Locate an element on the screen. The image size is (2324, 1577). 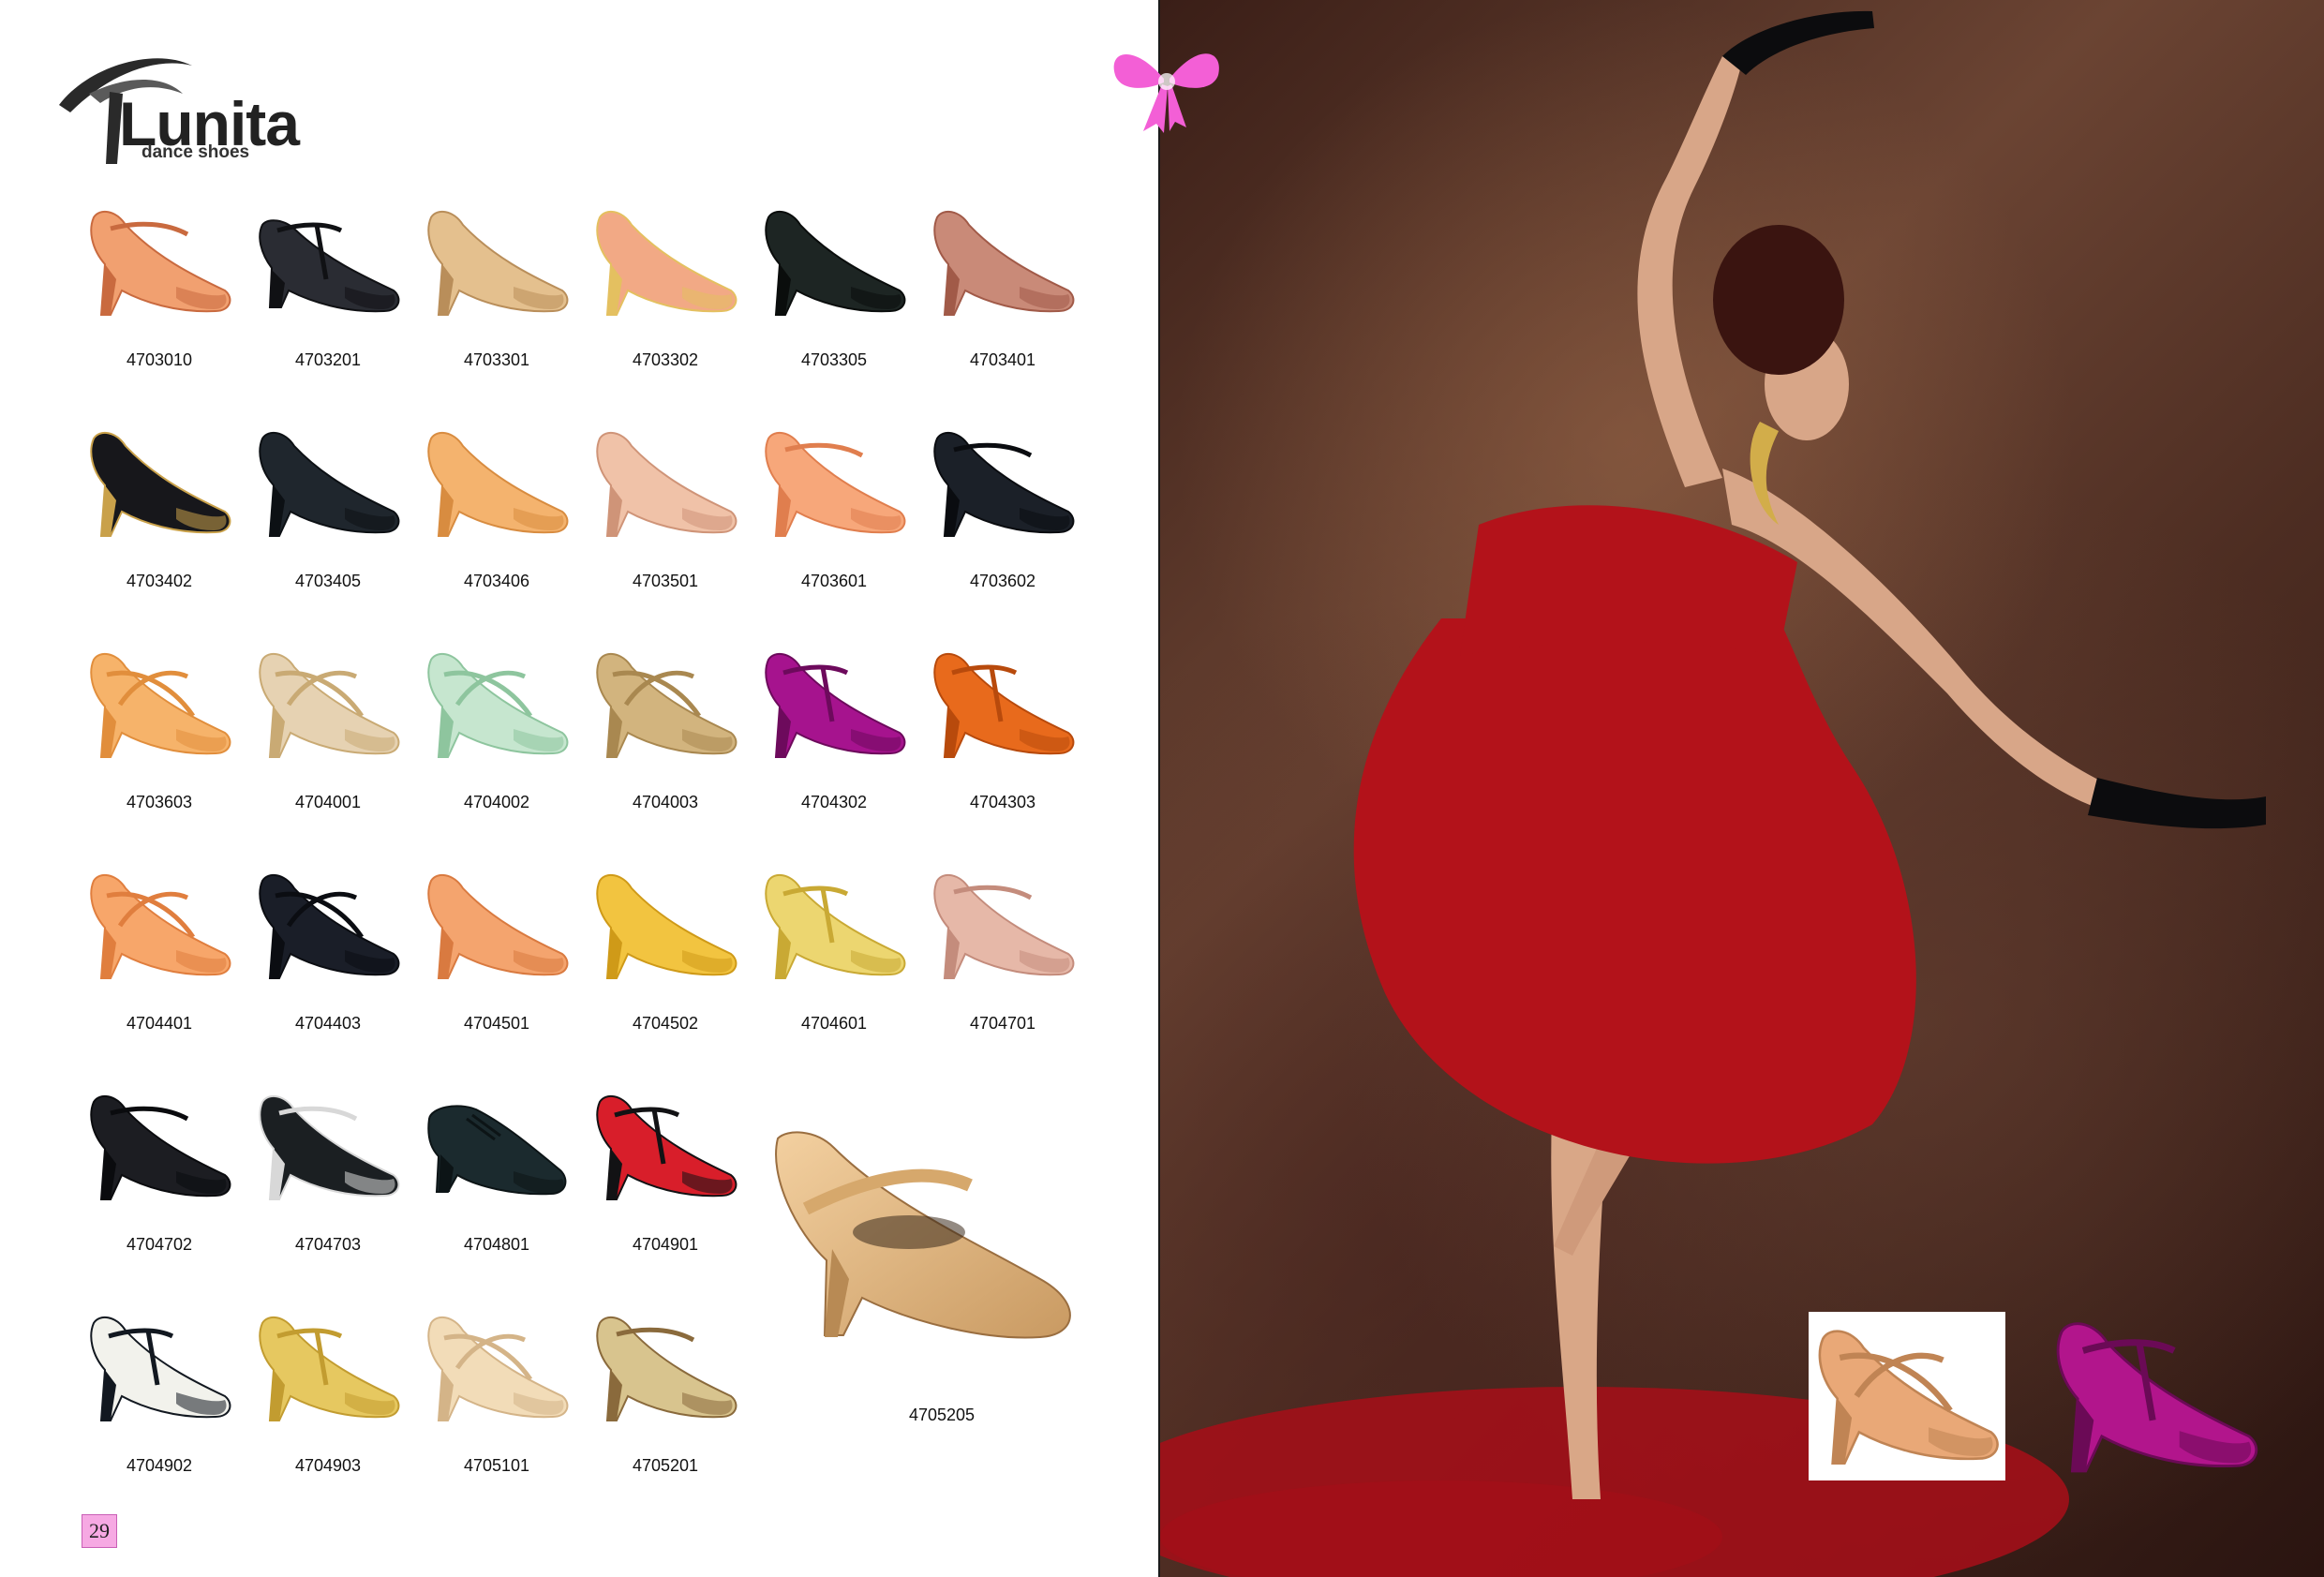
product-tile: 4704501 is located at coordinates (496, 954).